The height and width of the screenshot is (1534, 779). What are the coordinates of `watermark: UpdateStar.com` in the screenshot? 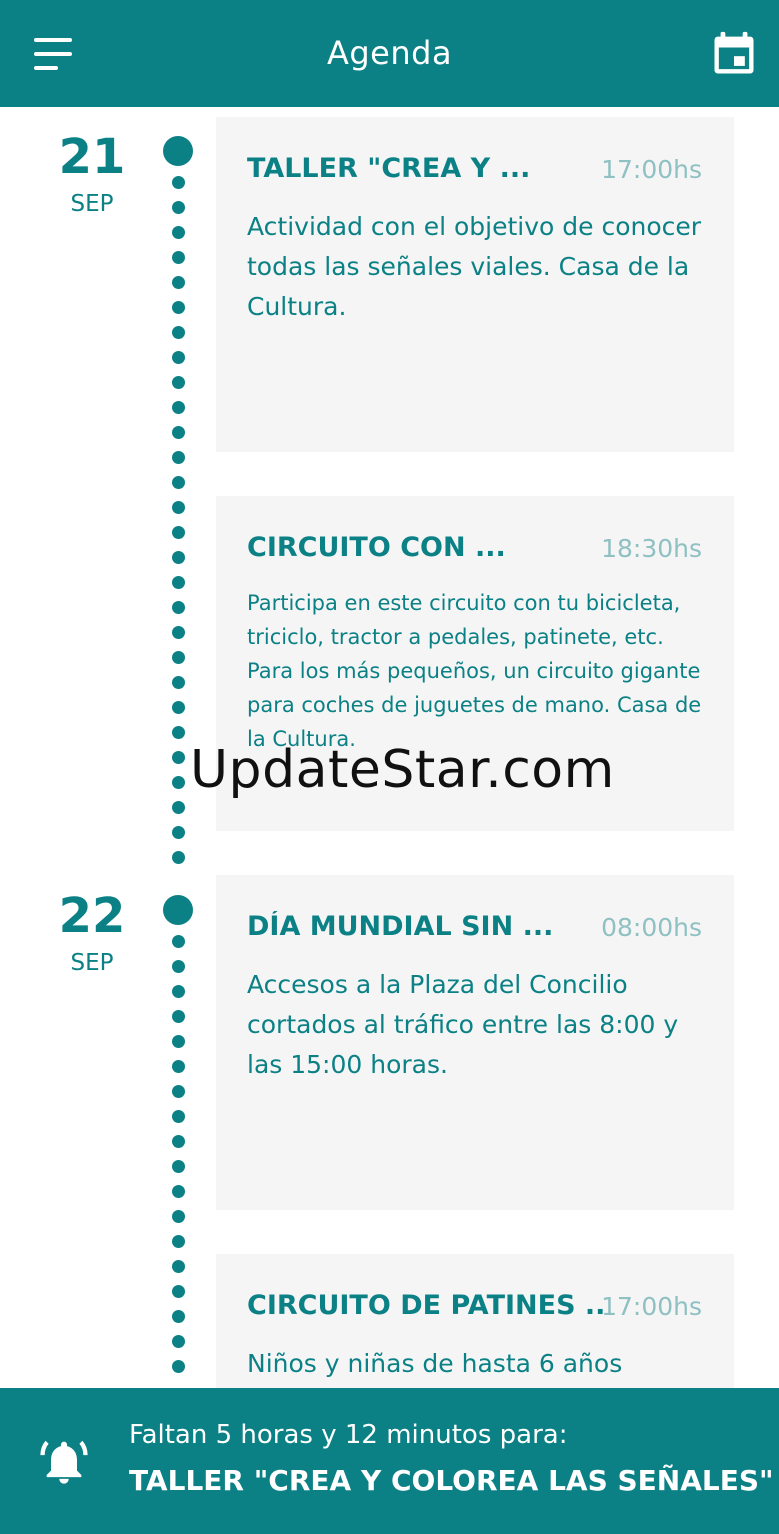 It's located at (402, 770).